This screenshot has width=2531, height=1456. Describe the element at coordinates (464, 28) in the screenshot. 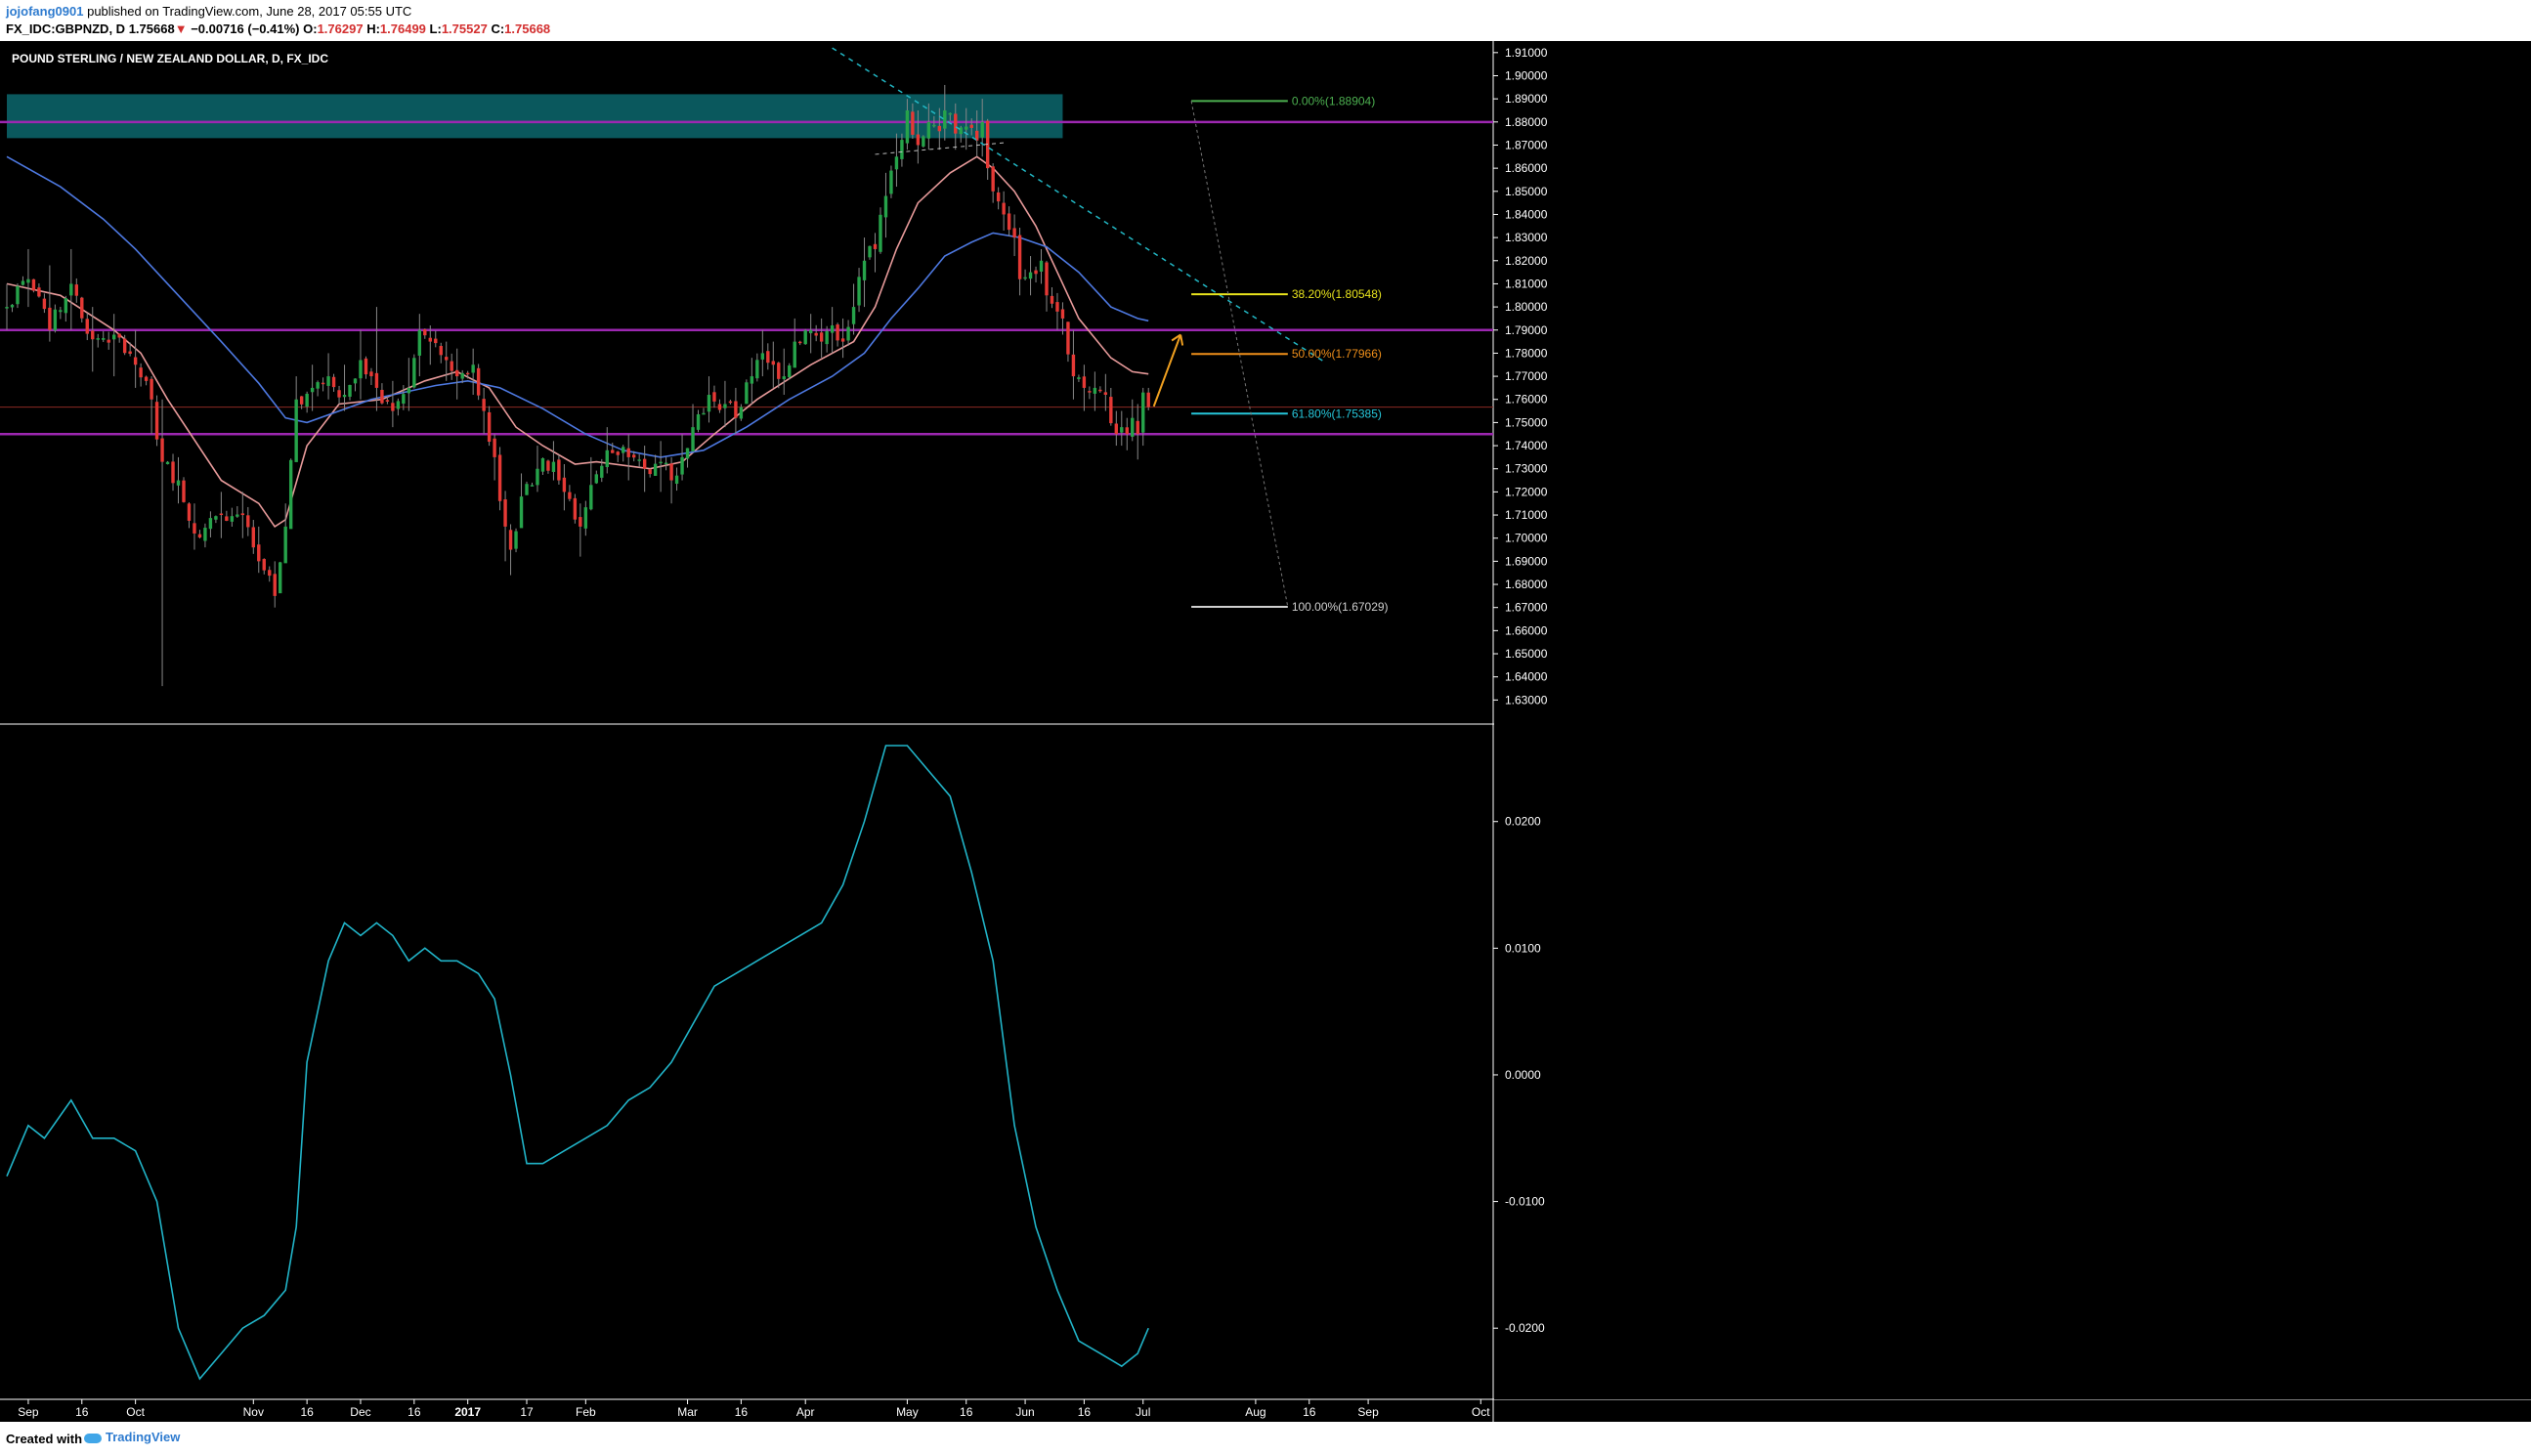

I see `low-value: 1.75527` at that location.